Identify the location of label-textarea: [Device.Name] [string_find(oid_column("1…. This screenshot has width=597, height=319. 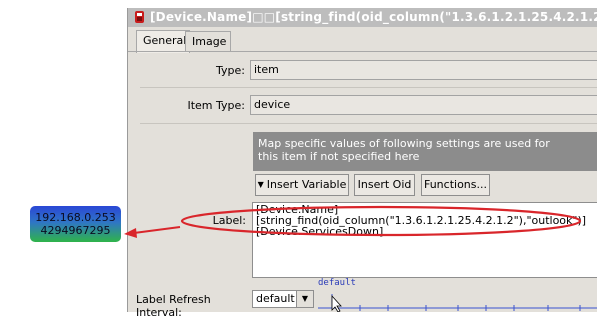
(424, 240).